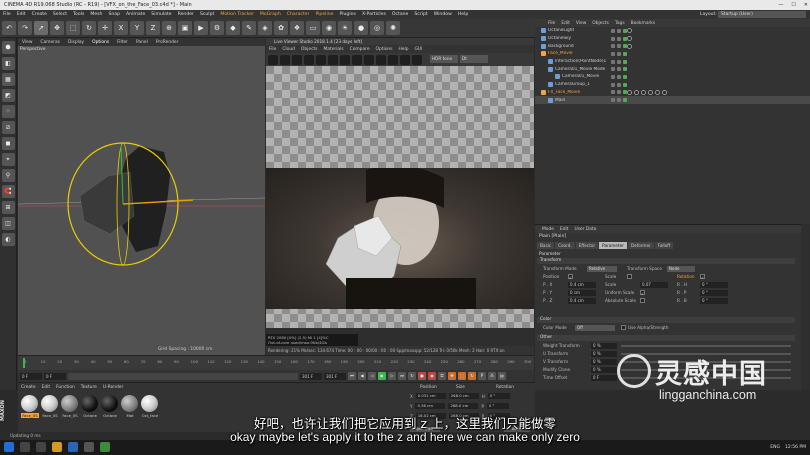 Image resolution: width=810 pixels, height=455 pixels. What do you see at coordinates (324, 14) in the screenshot?
I see `menu-pipeline: Pipeline` at bounding box center [324, 14].